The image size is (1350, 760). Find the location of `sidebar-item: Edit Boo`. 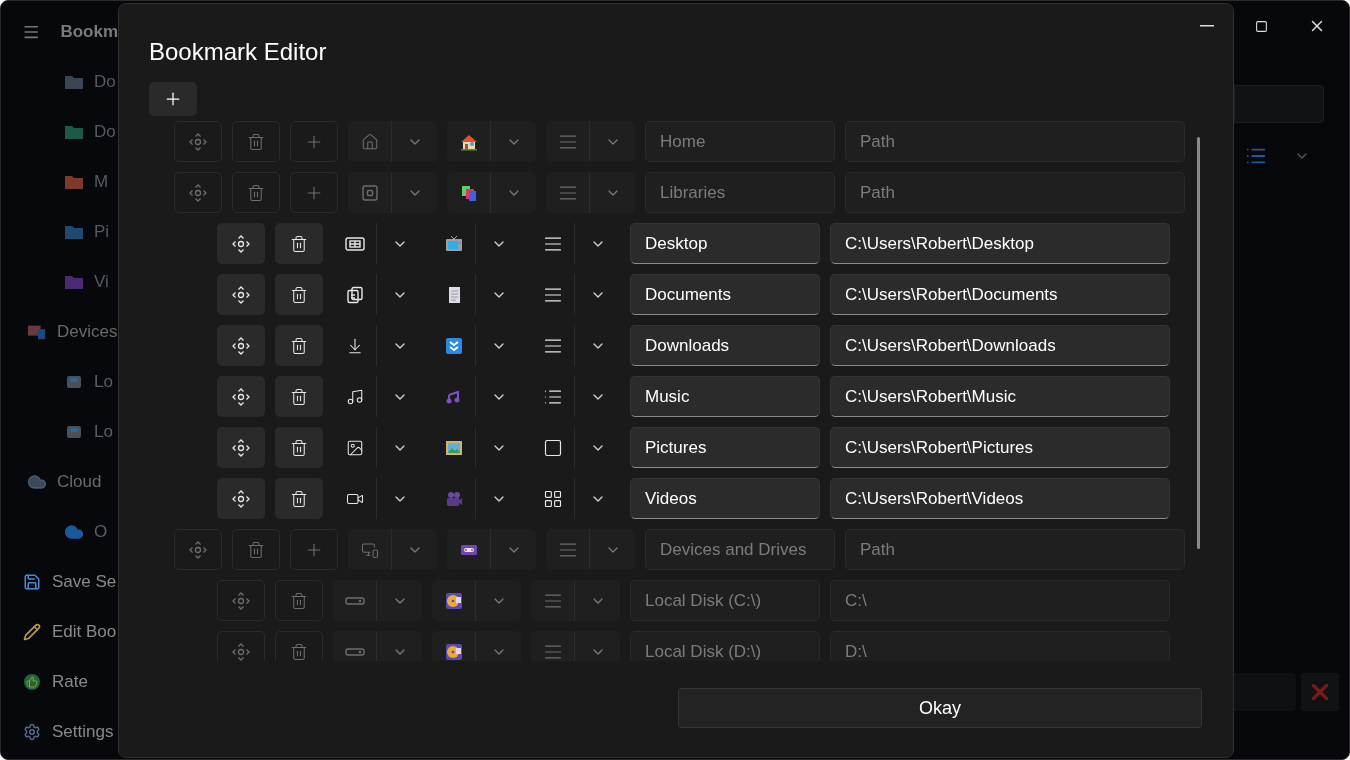

sidebar-item: Edit Boo is located at coordinates (59, 632).